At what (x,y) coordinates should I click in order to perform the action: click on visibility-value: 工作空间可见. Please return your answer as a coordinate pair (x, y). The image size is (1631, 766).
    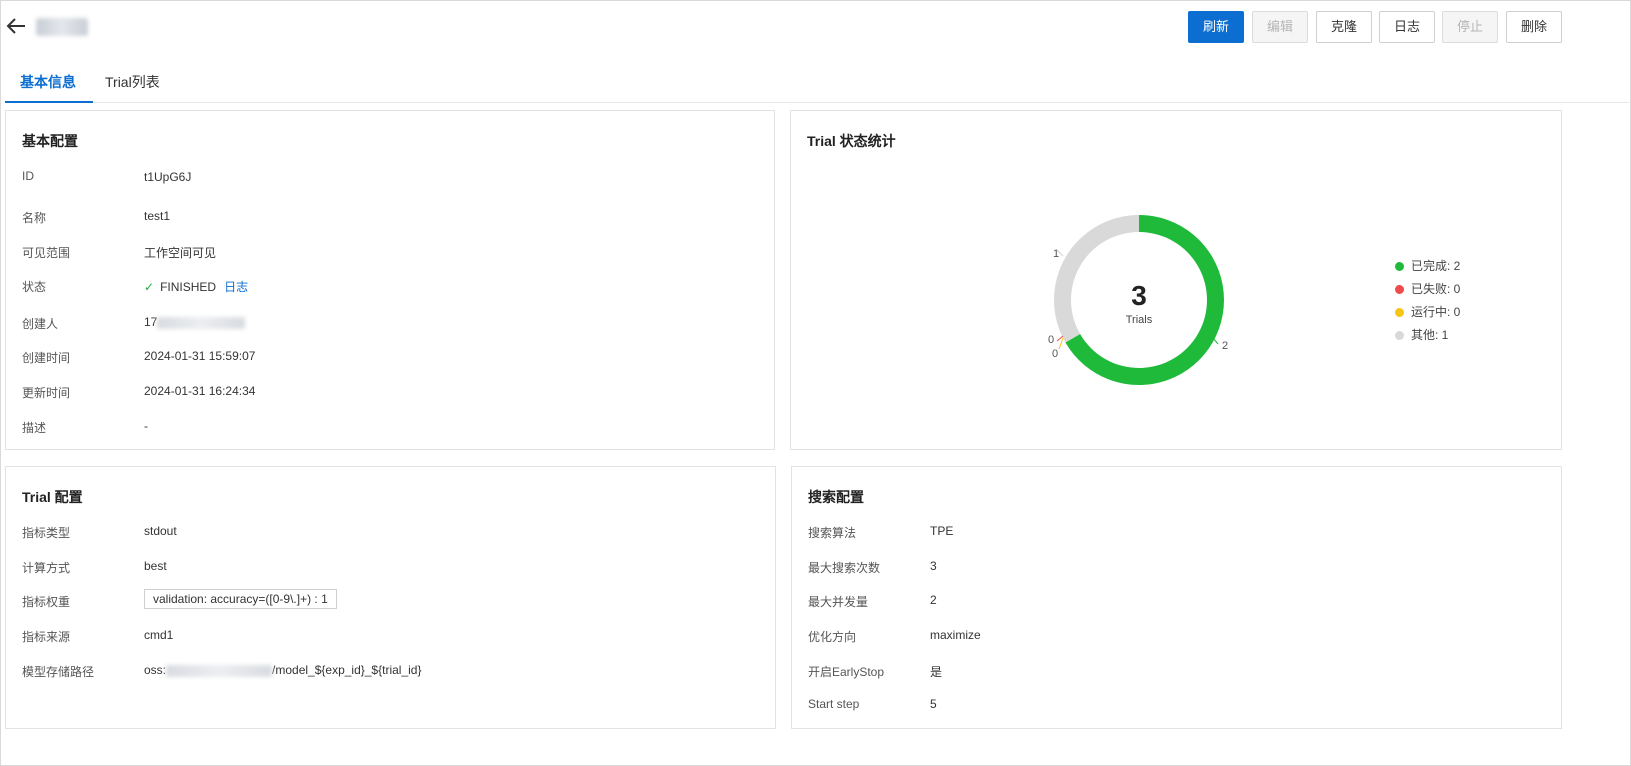
    Looking at the image, I should click on (180, 253).